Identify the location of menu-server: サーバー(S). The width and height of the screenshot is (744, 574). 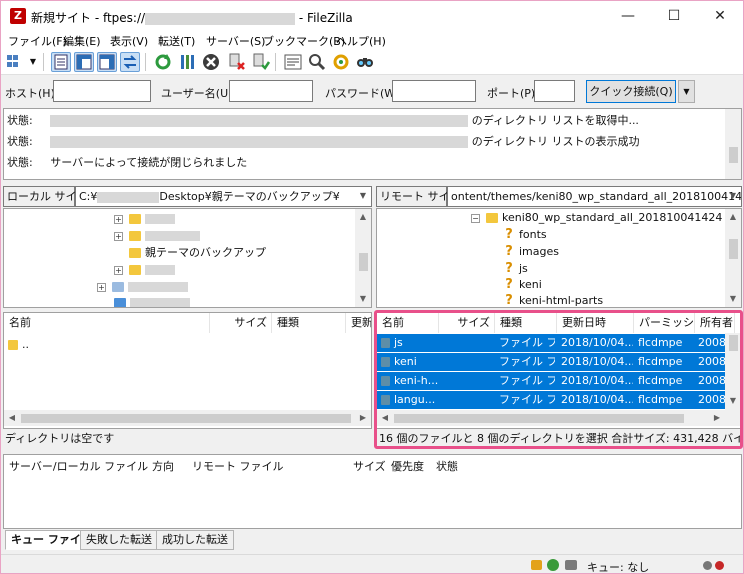
(235, 41).